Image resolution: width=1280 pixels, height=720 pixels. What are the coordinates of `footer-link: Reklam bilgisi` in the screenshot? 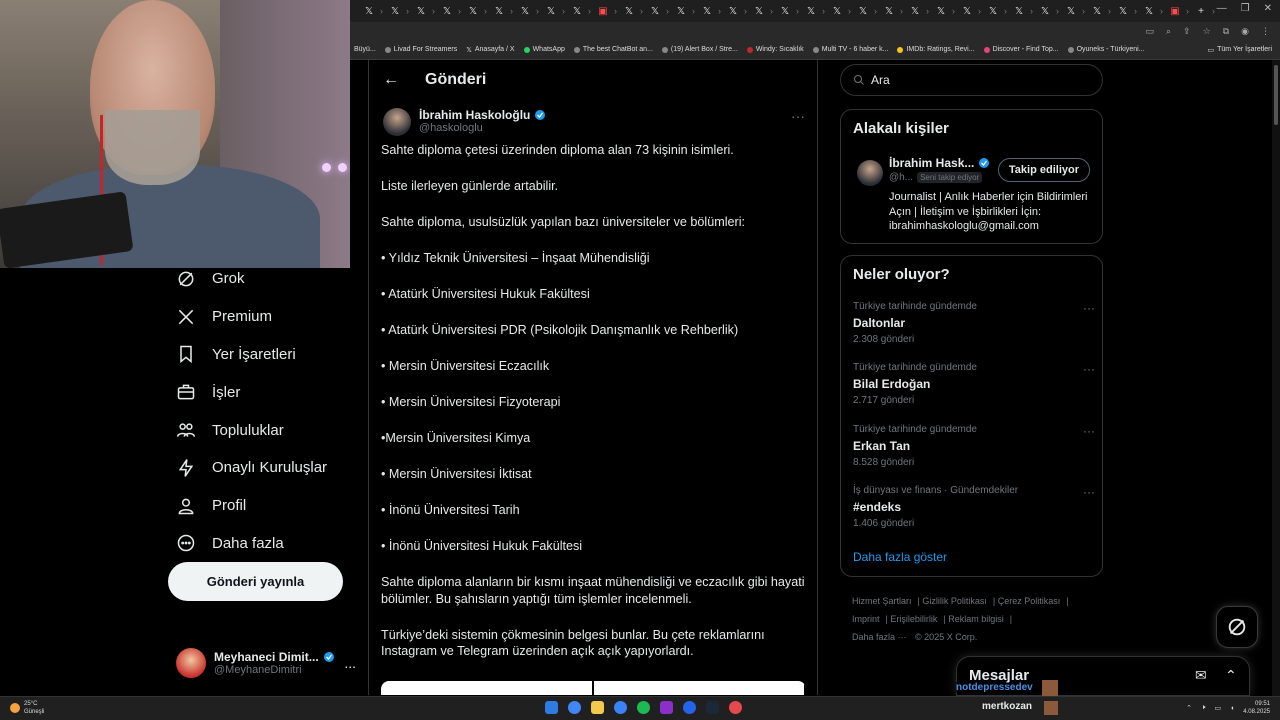 It's located at (976, 619).